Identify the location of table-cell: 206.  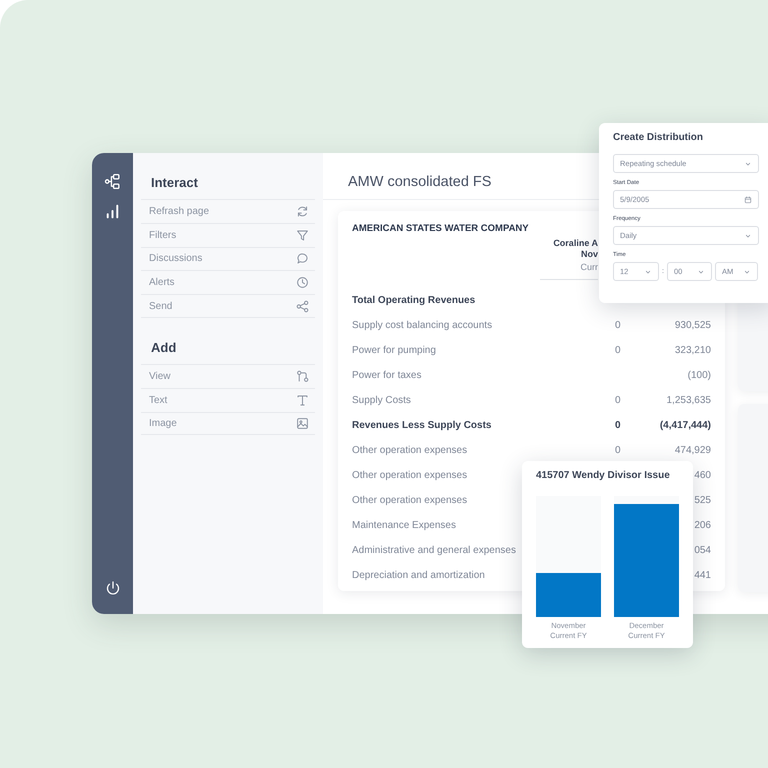
(702, 525).